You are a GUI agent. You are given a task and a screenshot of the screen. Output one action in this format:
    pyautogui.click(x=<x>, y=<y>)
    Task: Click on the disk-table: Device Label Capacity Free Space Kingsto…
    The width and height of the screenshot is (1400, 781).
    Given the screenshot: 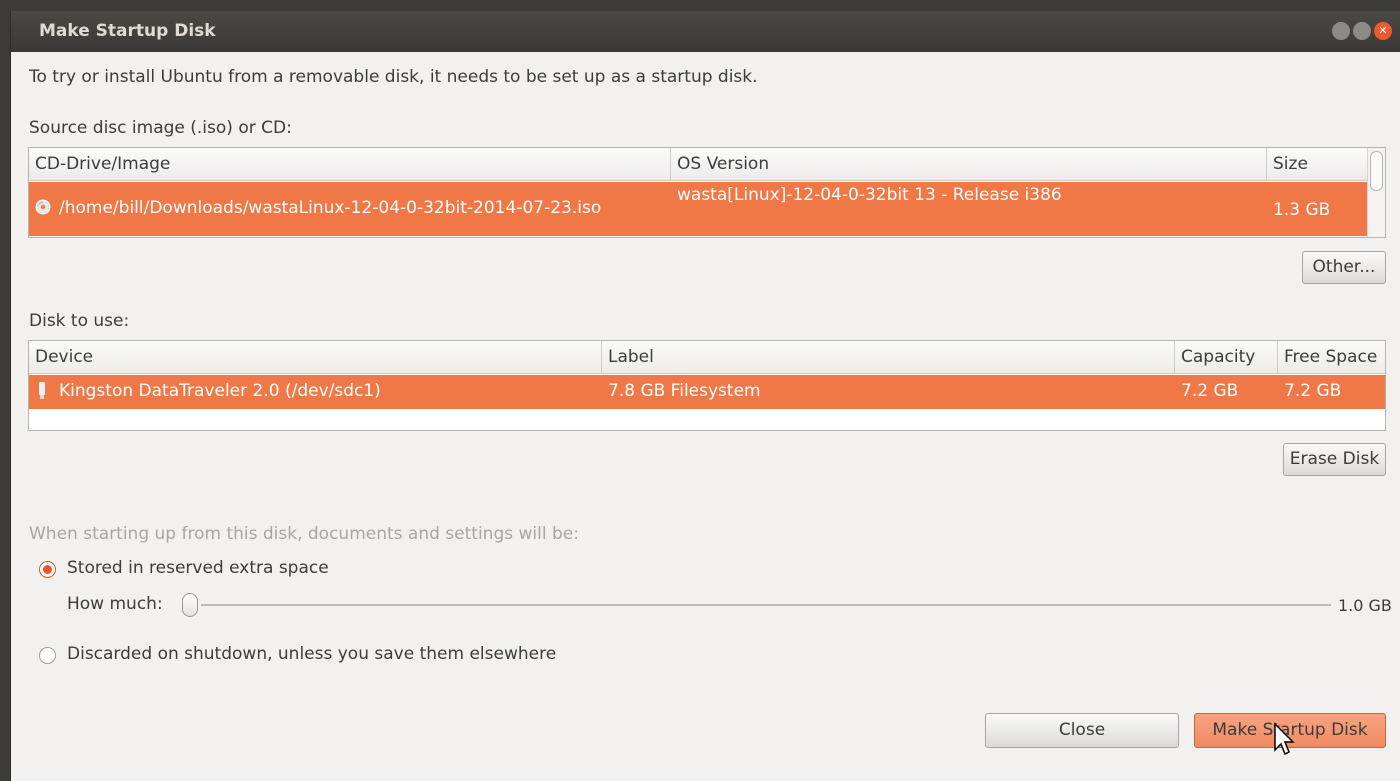 What is the action you would take?
    pyautogui.click(x=707, y=385)
    